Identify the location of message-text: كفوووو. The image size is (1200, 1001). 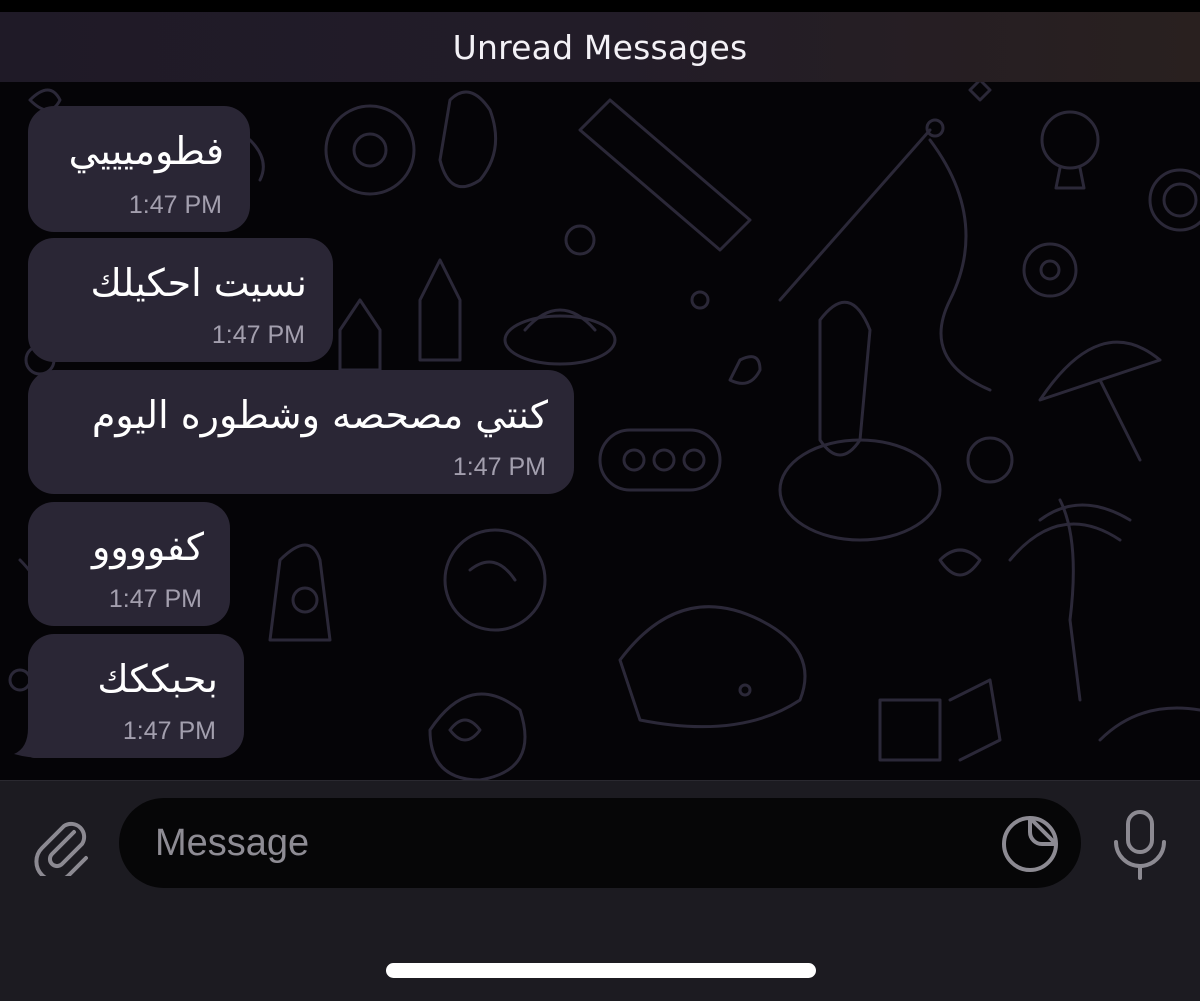
(148, 547).